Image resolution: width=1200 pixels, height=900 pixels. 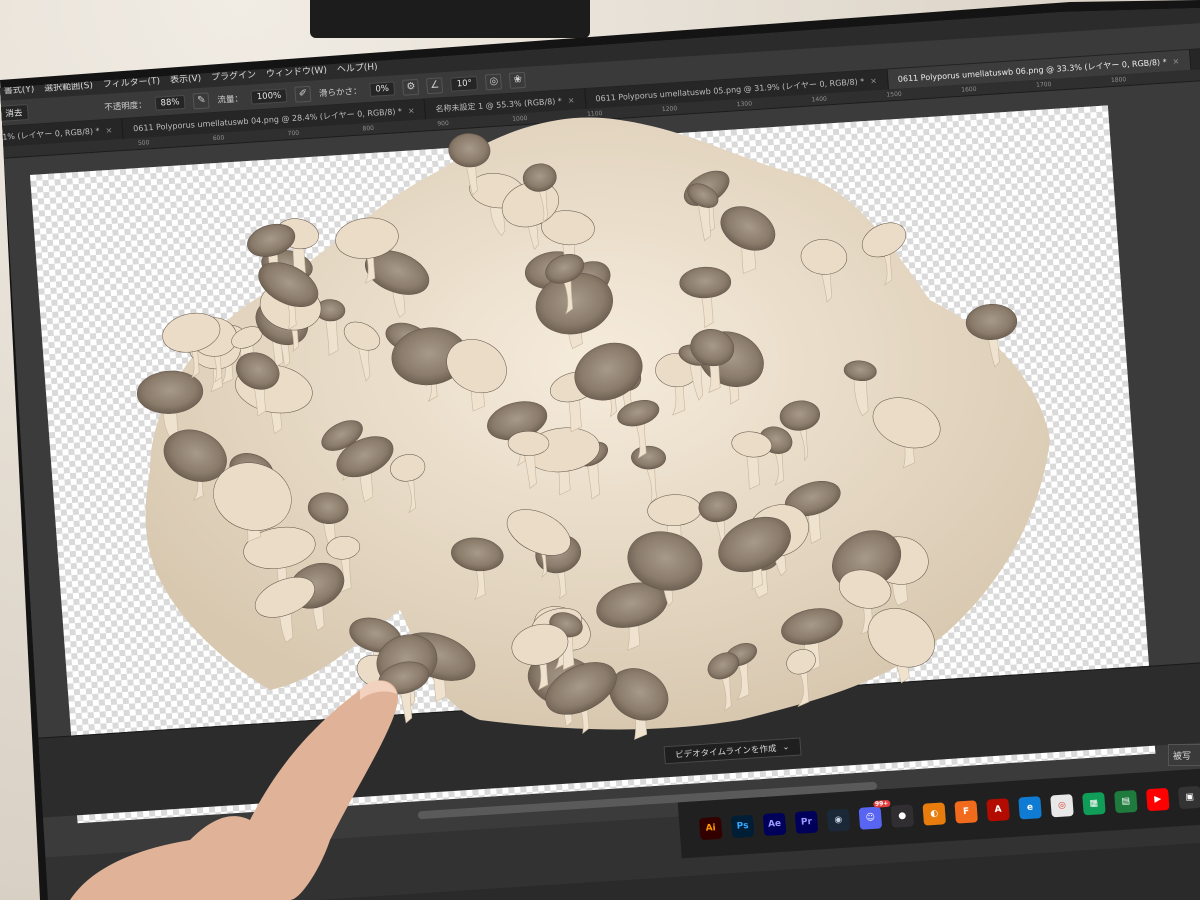 What do you see at coordinates (518, 80) in the screenshot?
I see `butterfly-icon: ❀` at bounding box center [518, 80].